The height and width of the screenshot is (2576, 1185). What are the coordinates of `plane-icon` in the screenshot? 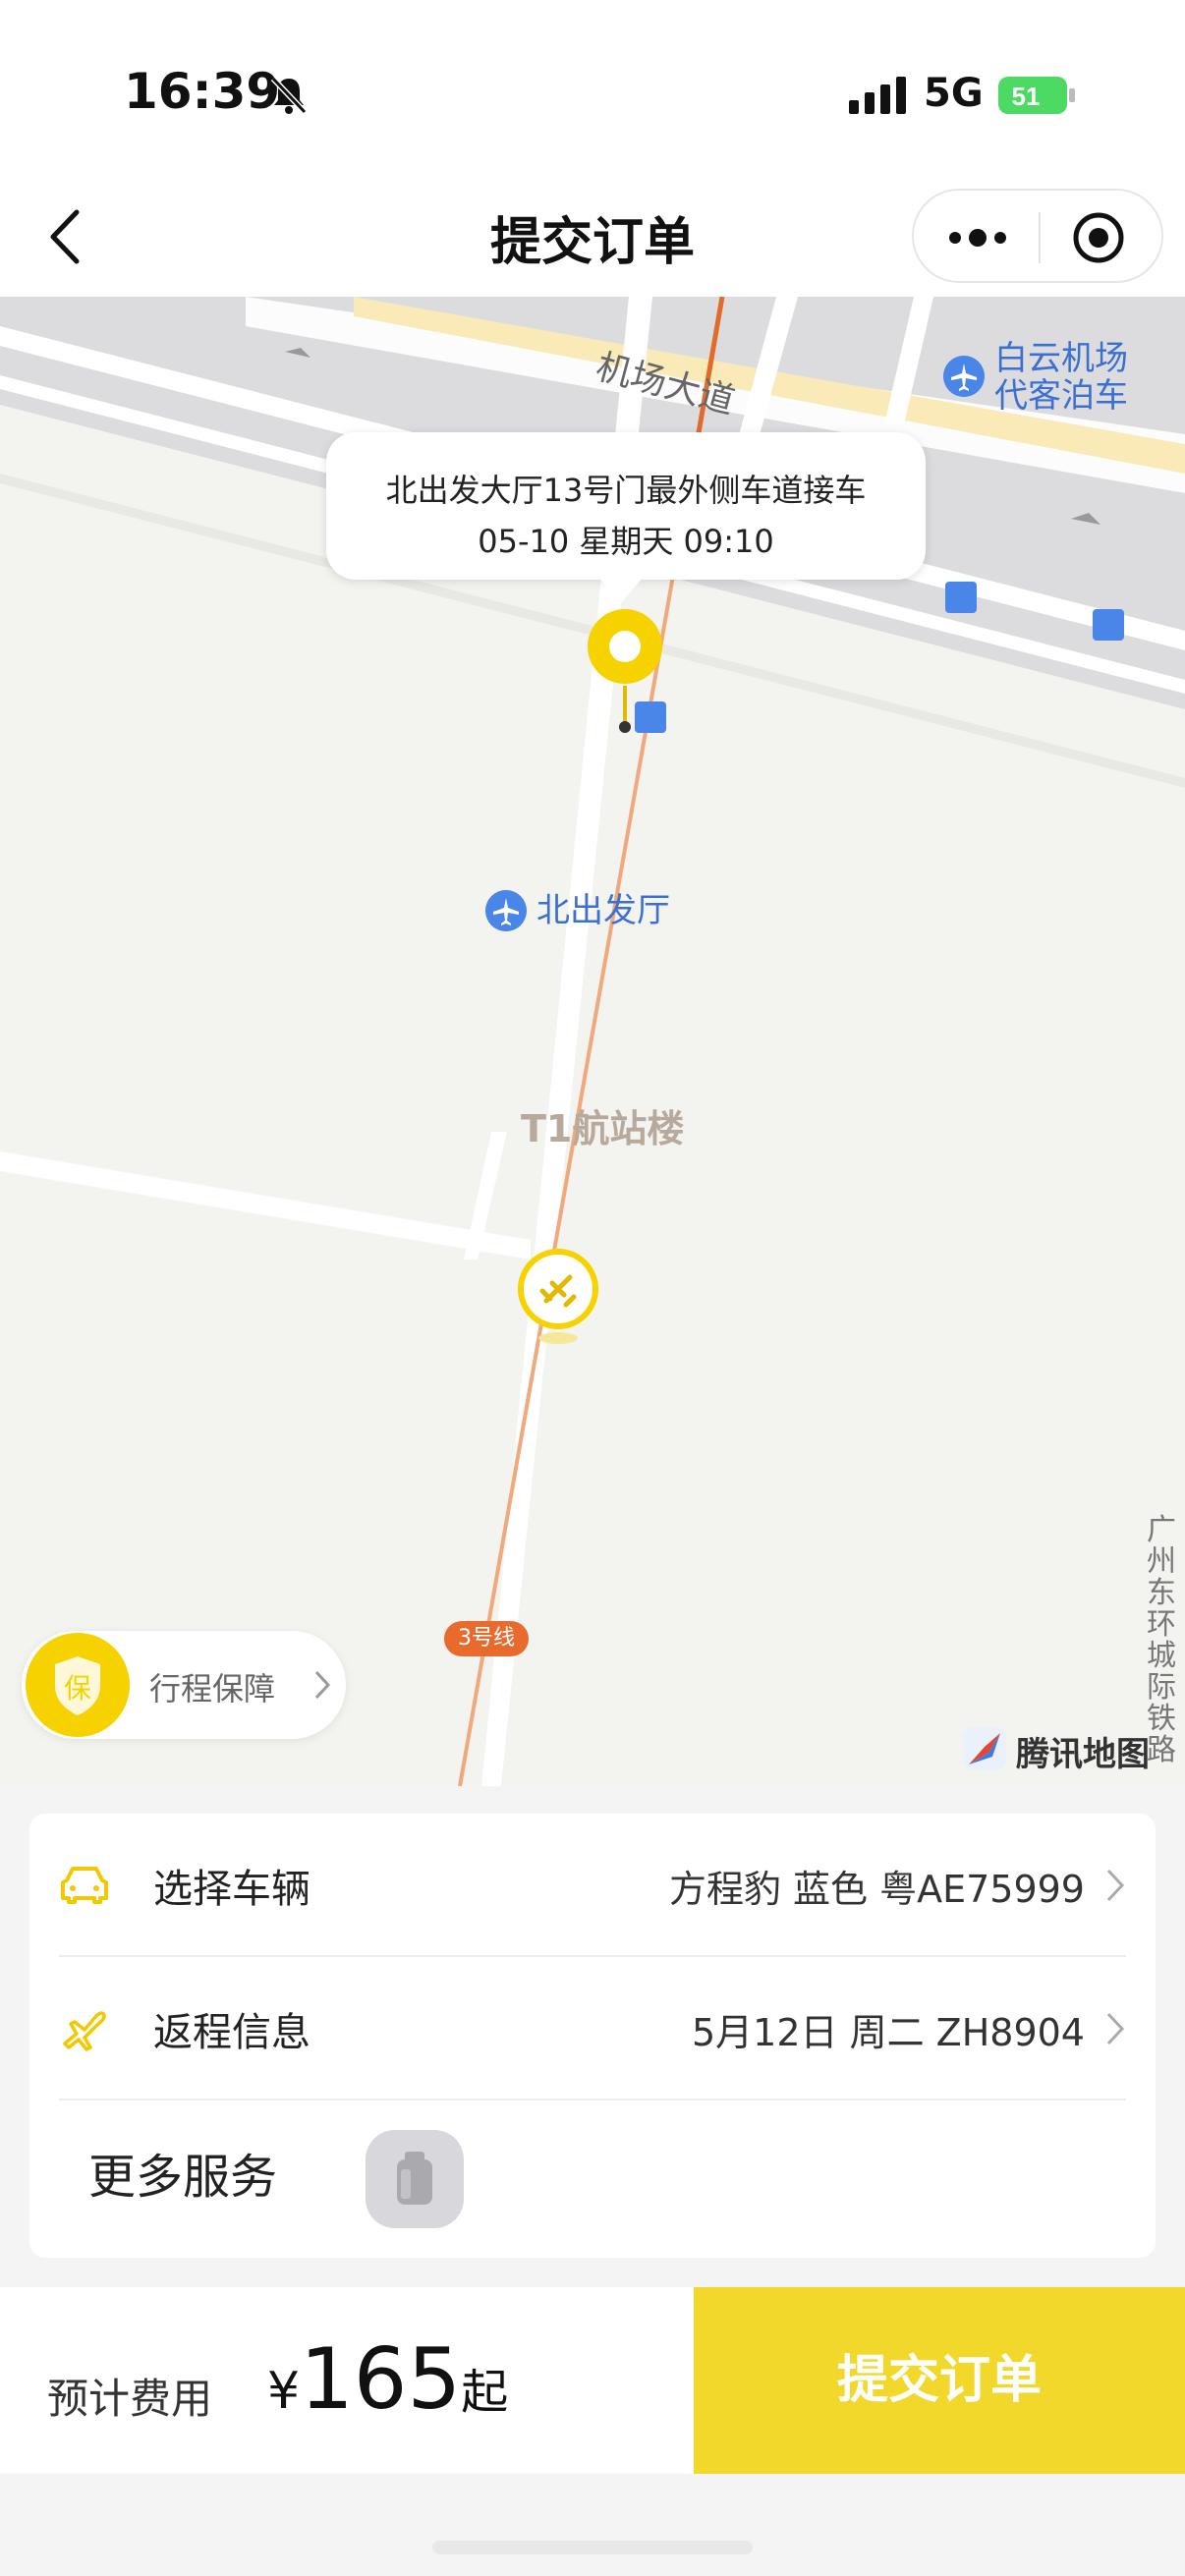 It's located at (84, 2031).